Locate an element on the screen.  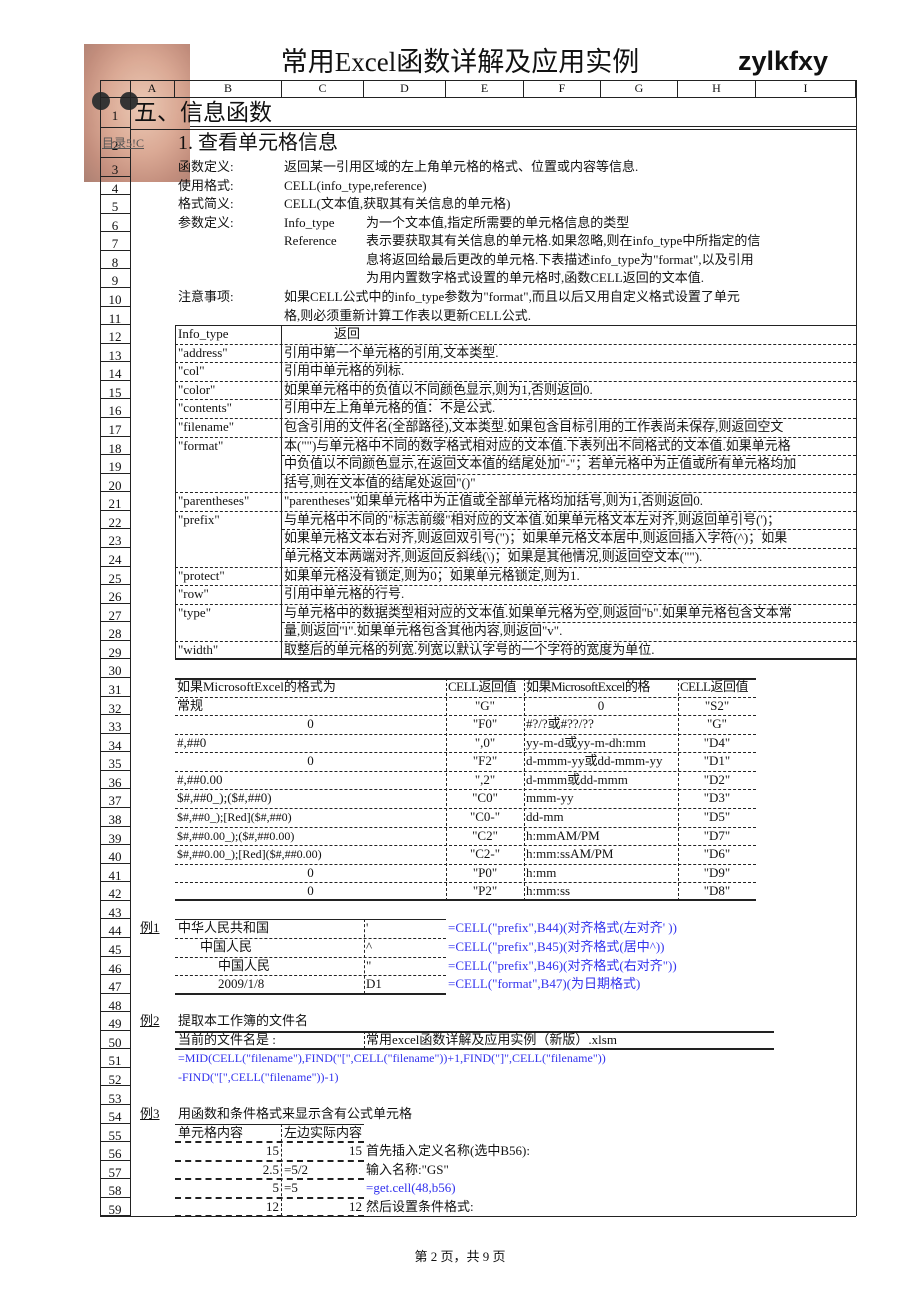
row-header: 7 is located at coordinates (115, 241).